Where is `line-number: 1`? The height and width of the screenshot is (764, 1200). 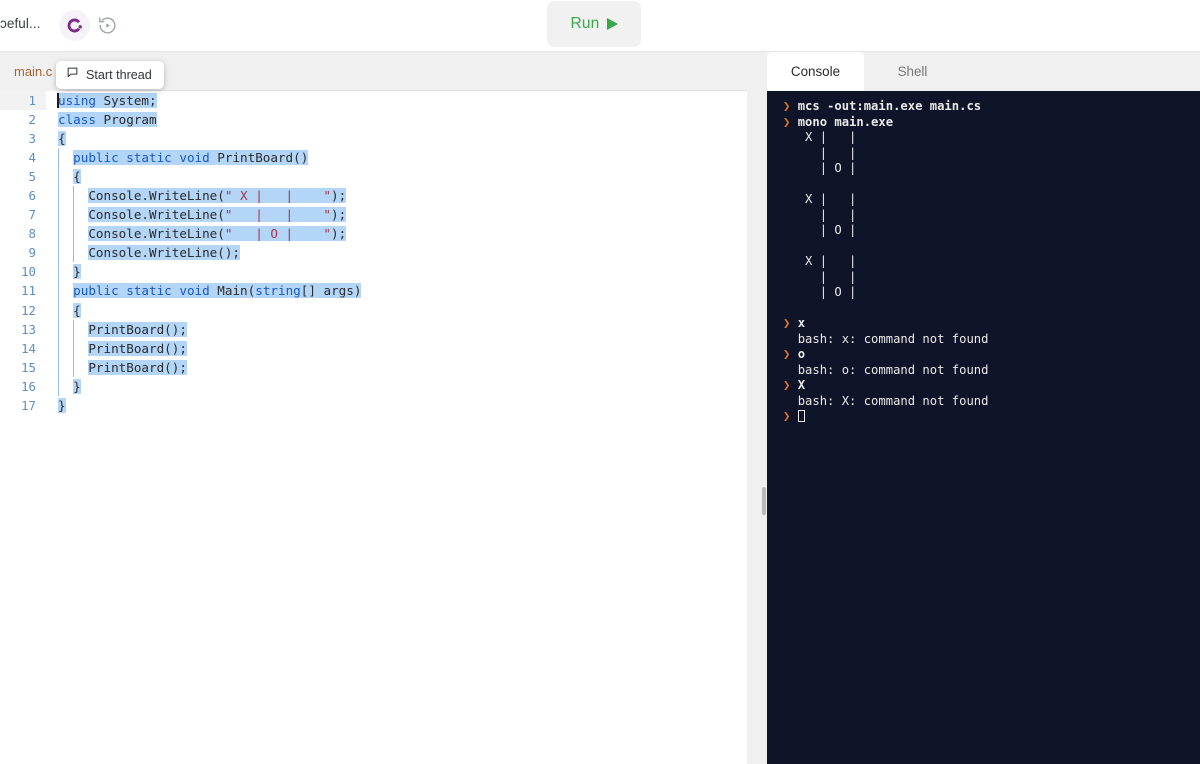
line-number: 1 is located at coordinates (23, 101).